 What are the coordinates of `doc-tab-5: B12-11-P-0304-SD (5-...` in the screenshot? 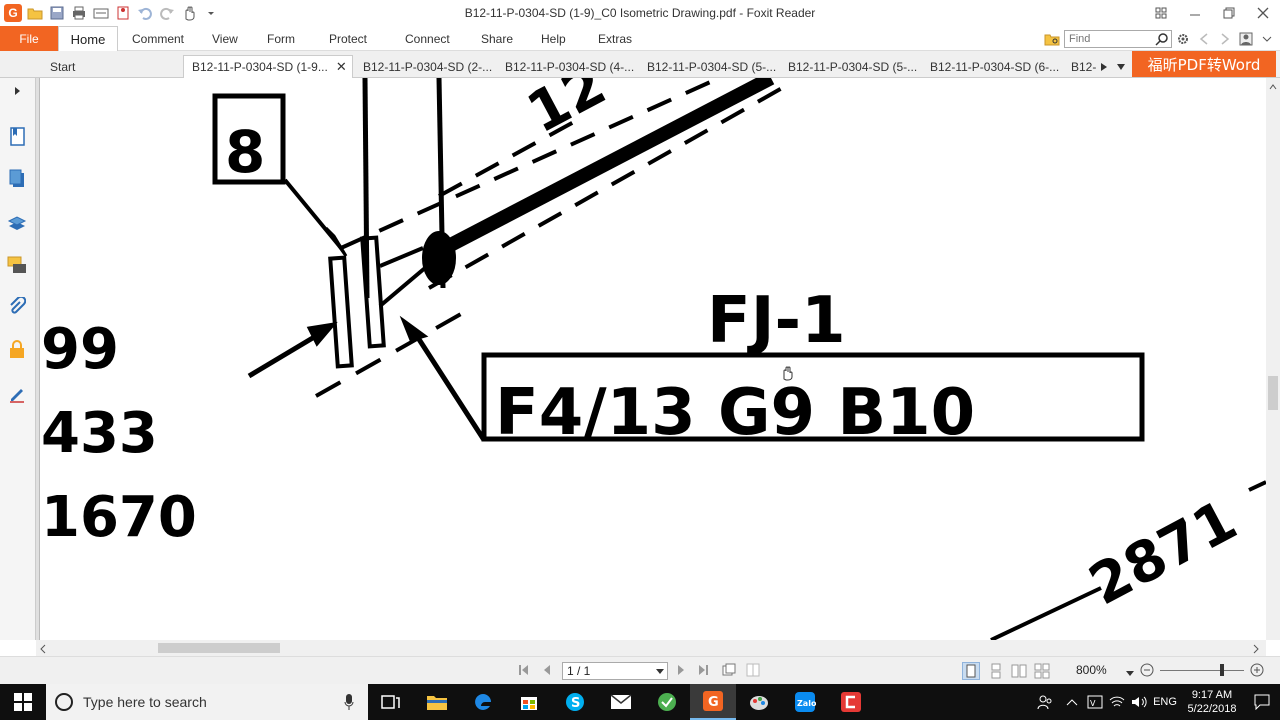 It's located at (848, 66).